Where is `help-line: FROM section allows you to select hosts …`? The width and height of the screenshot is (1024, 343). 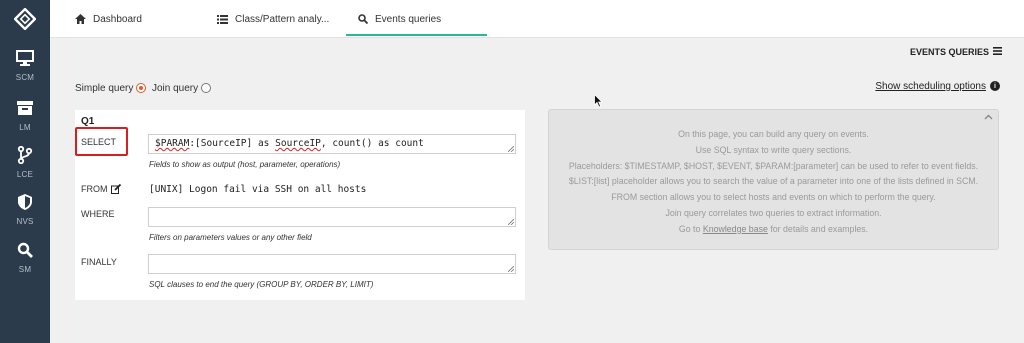
help-line: FROM section allows you to select hosts … is located at coordinates (773, 197).